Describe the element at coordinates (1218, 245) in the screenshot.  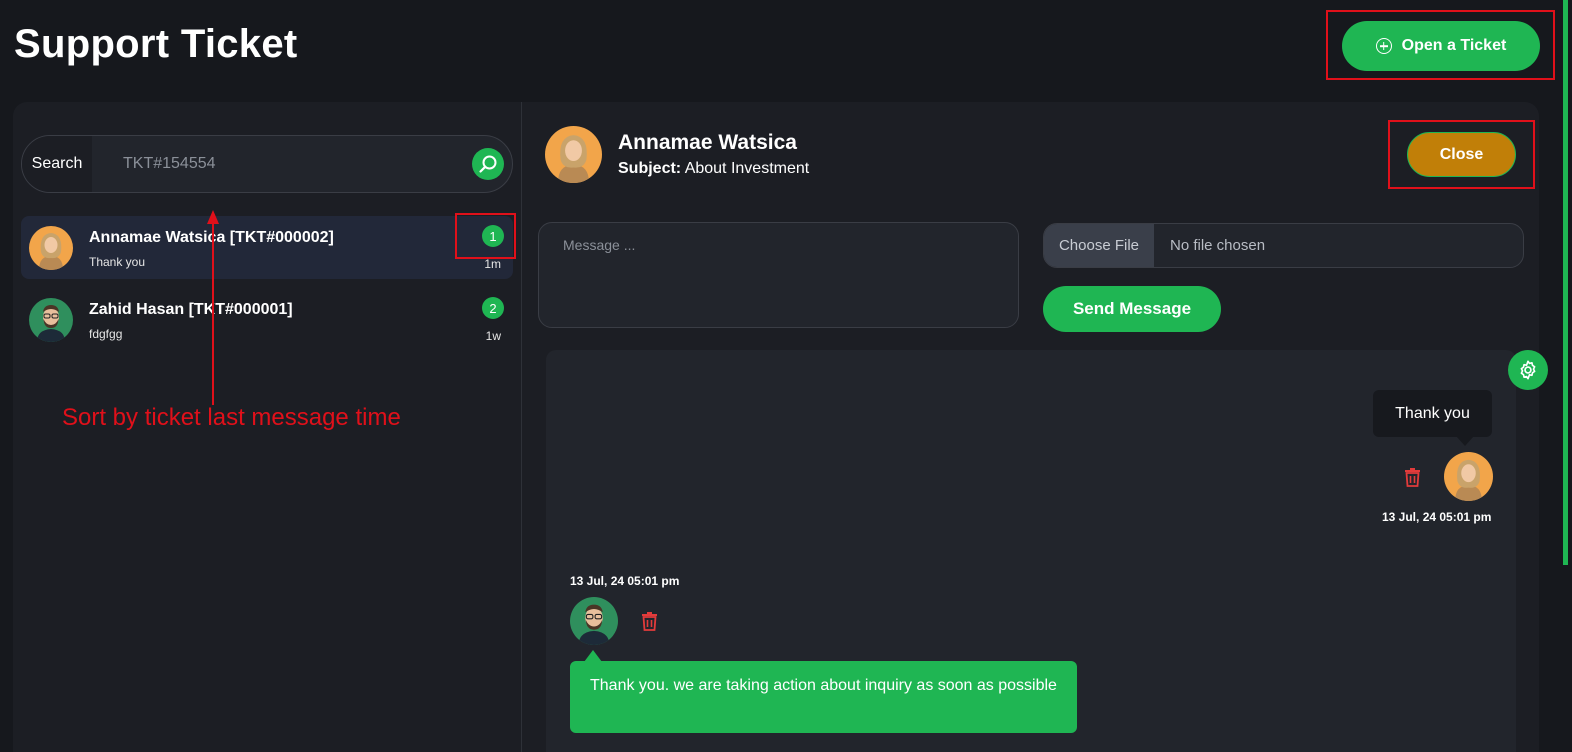
I see `file-status: No file chosen` at that location.